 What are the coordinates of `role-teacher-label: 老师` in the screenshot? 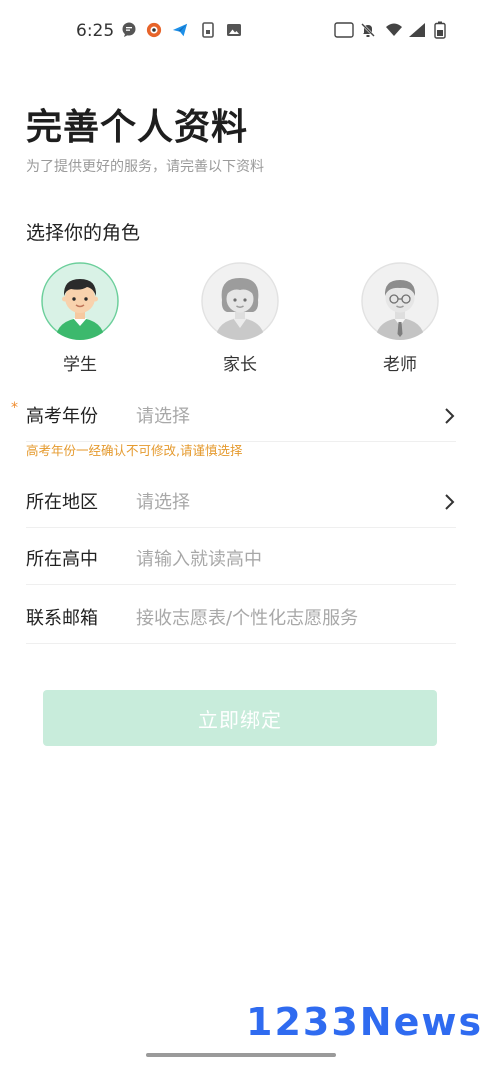 It's located at (400, 365).